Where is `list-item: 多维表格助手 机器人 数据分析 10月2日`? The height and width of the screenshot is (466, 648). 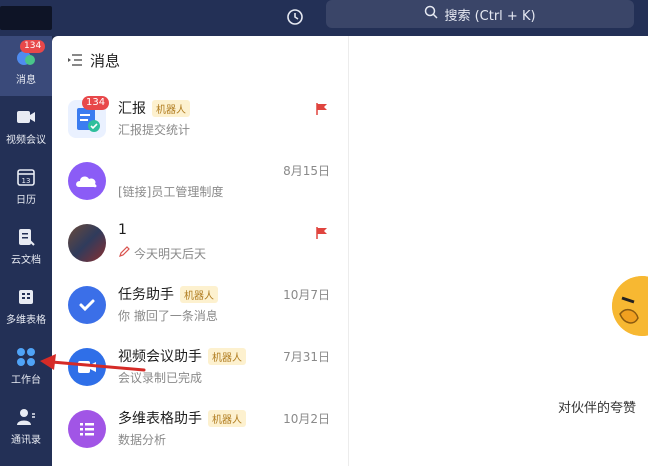
list-item: 多维表格助手 机器人 数据分析 10月2日 is located at coordinates (200, 429).